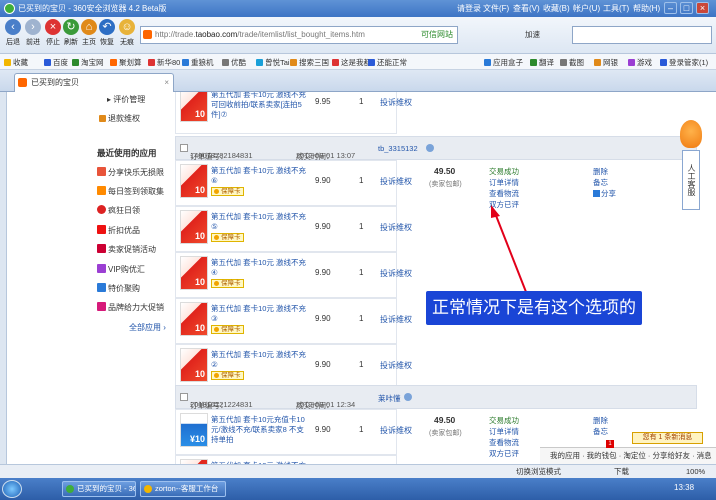  Describe the element at coordinates (437, 35) in the screenshot. I see `trusted-site-badge: 可信网站` at that location.